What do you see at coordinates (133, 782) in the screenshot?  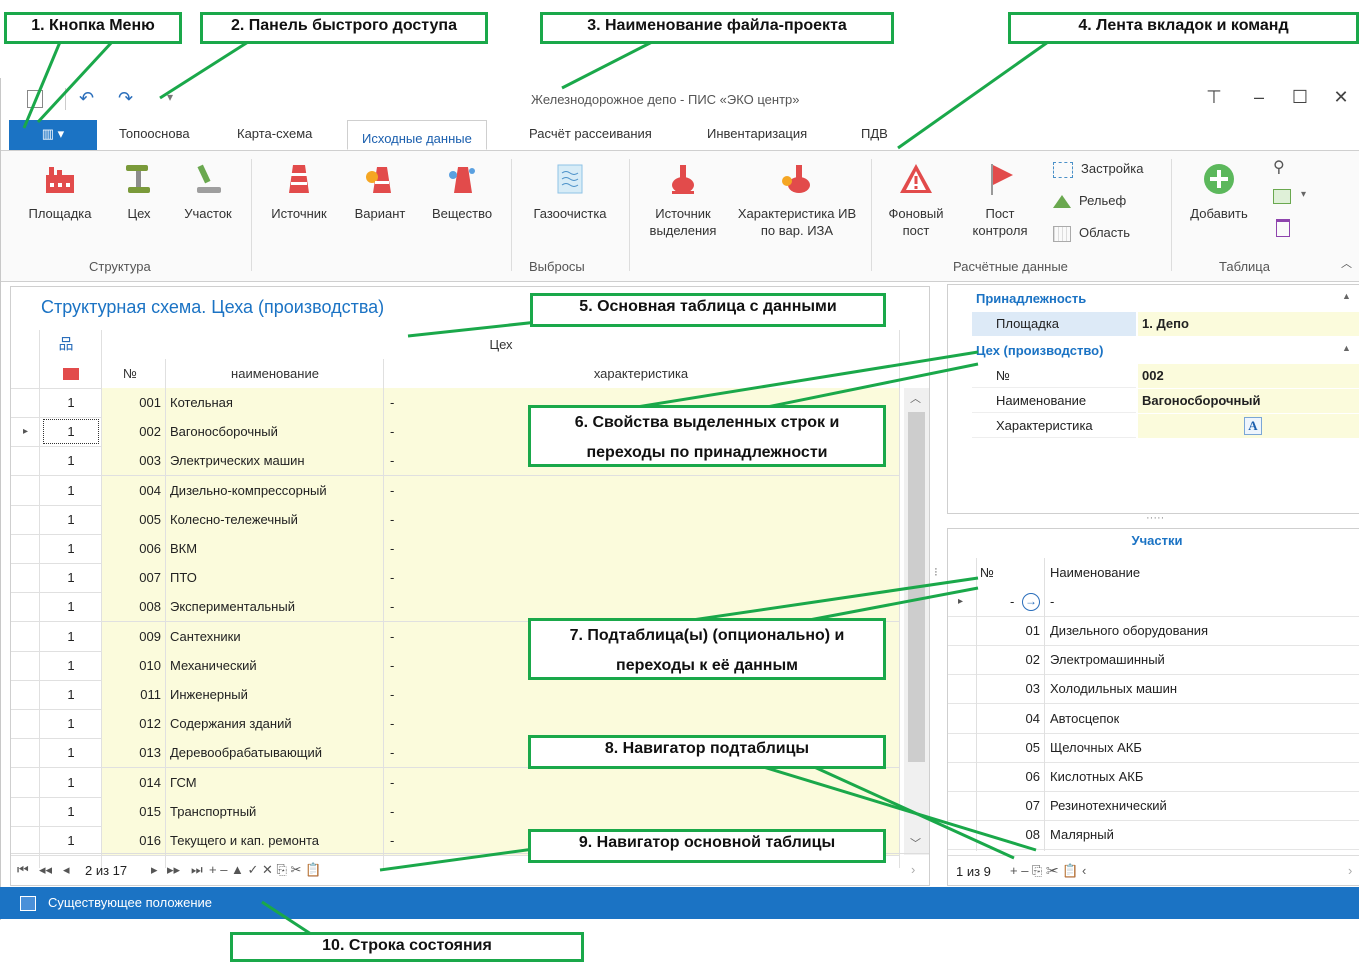 I see `cell-no: 014` at bounding box center [133, 782].